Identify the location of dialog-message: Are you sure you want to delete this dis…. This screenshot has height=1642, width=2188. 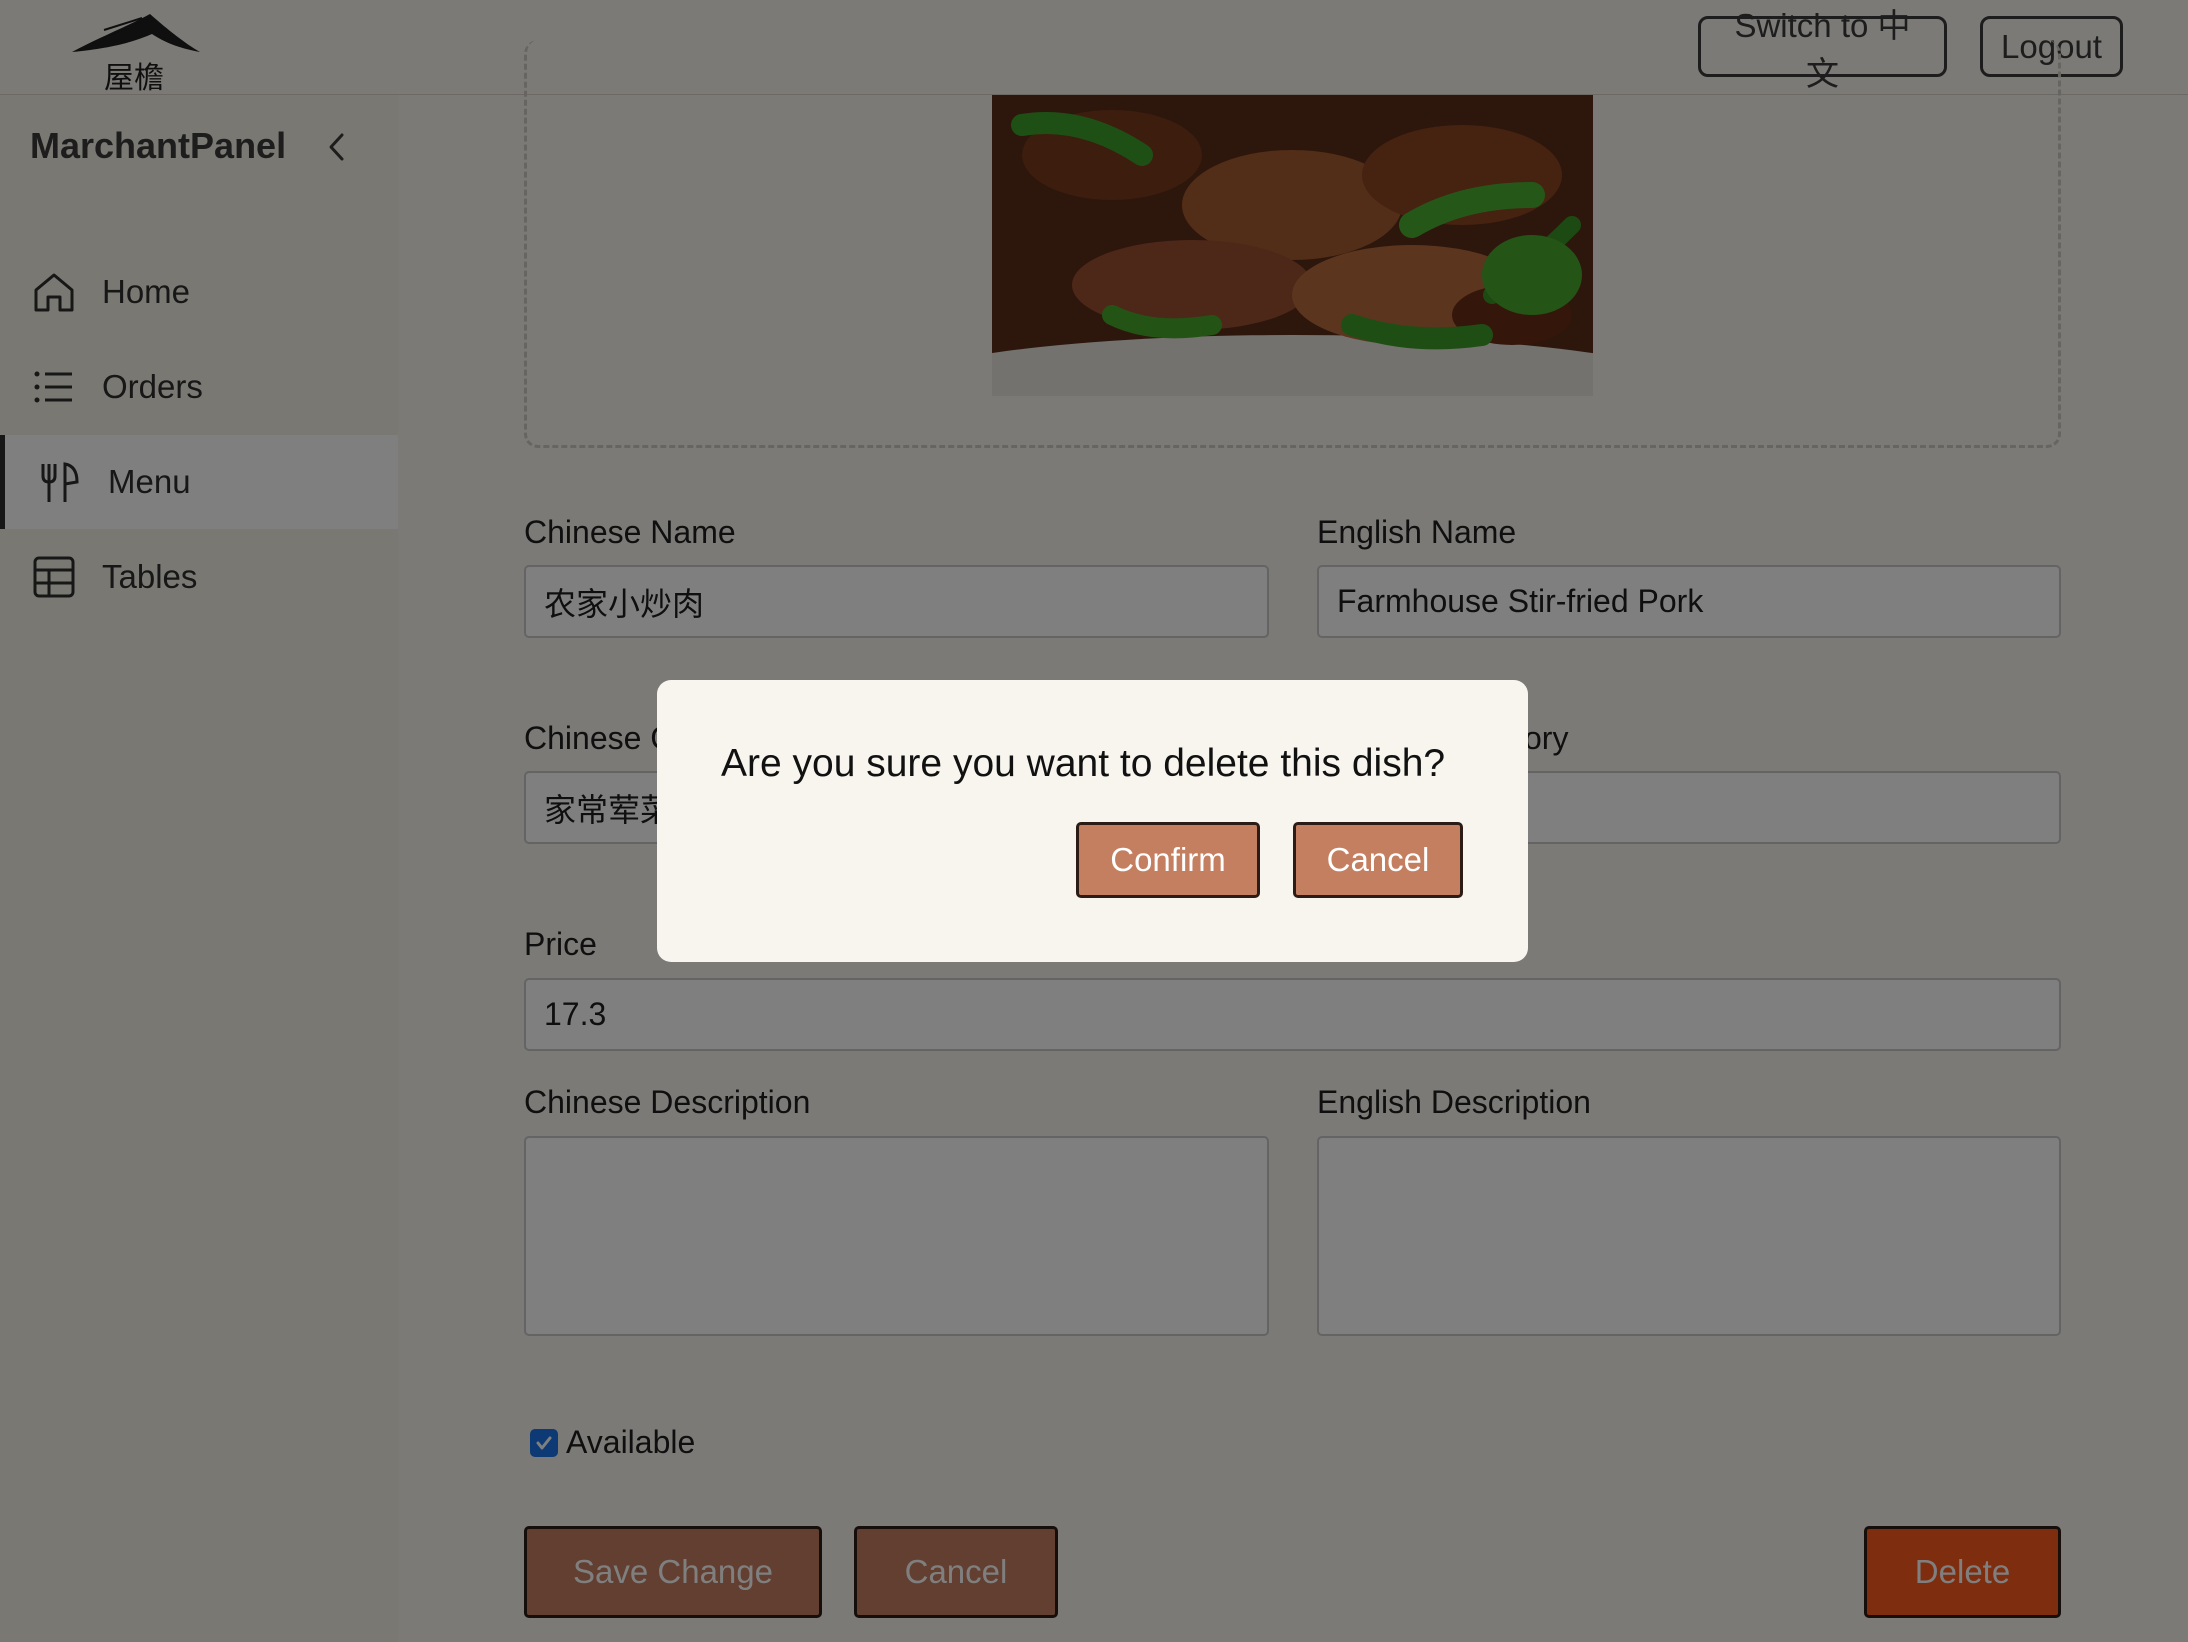
(1083, 763).